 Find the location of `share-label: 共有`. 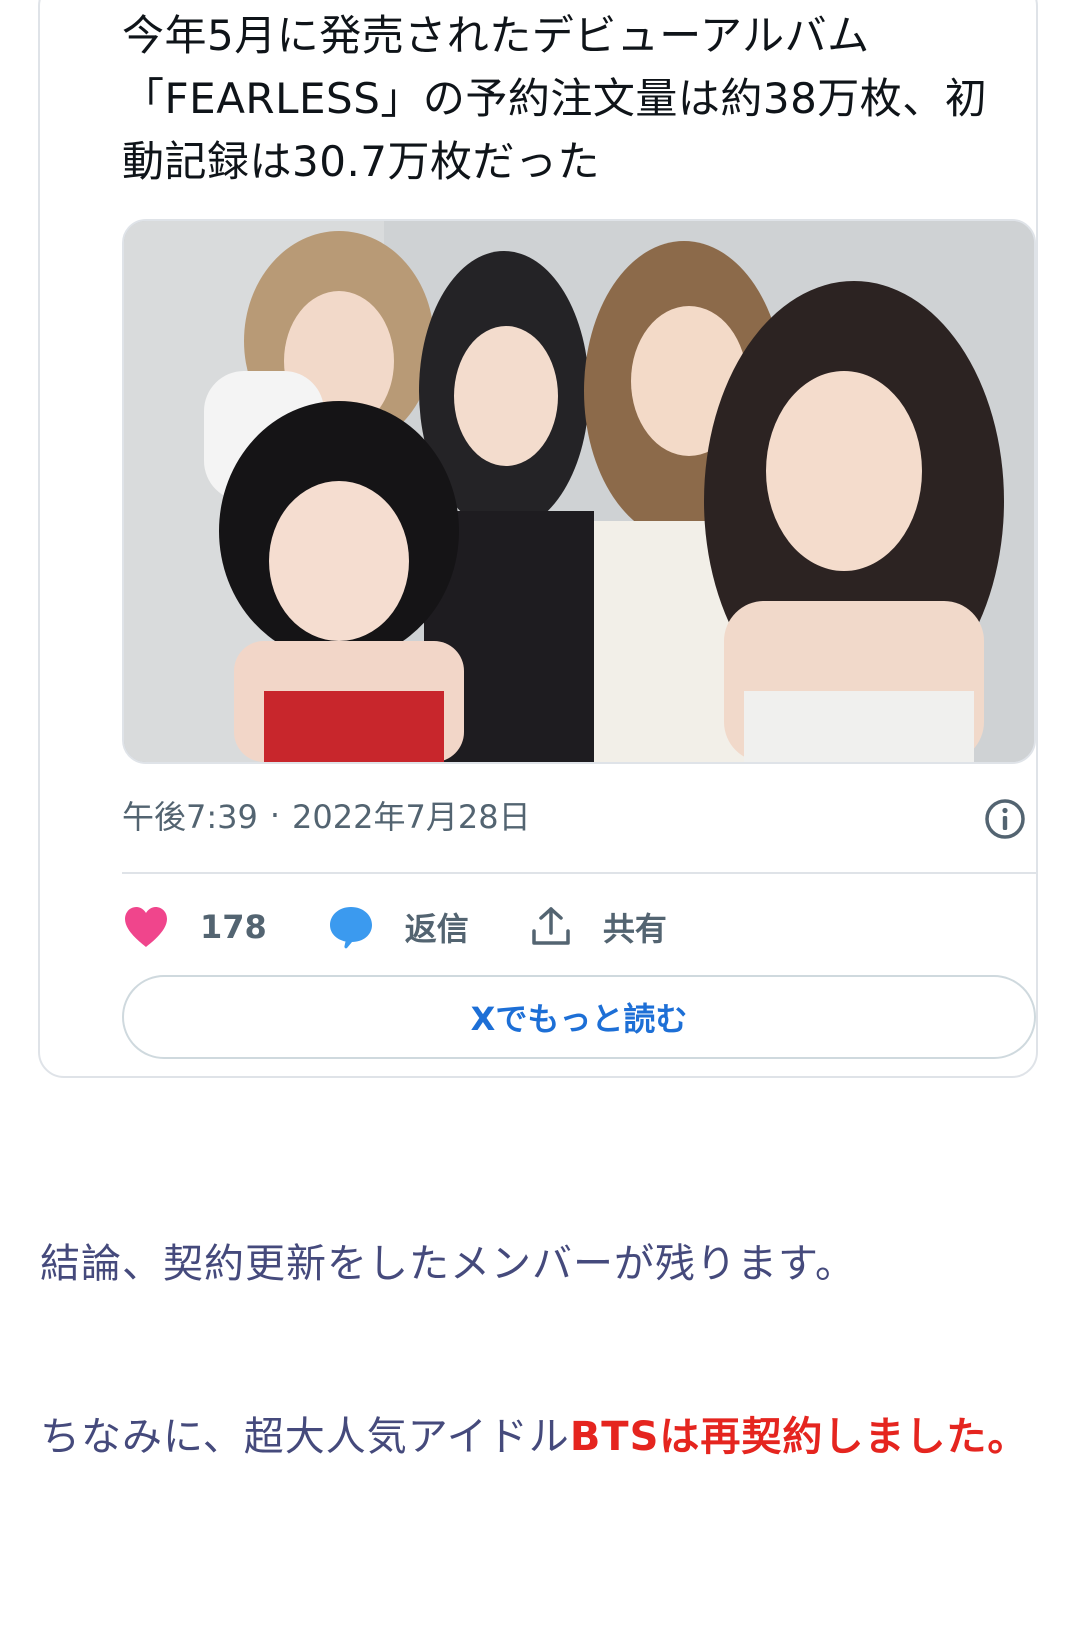

share-label: 共有 is located at coordinates (634, 929).